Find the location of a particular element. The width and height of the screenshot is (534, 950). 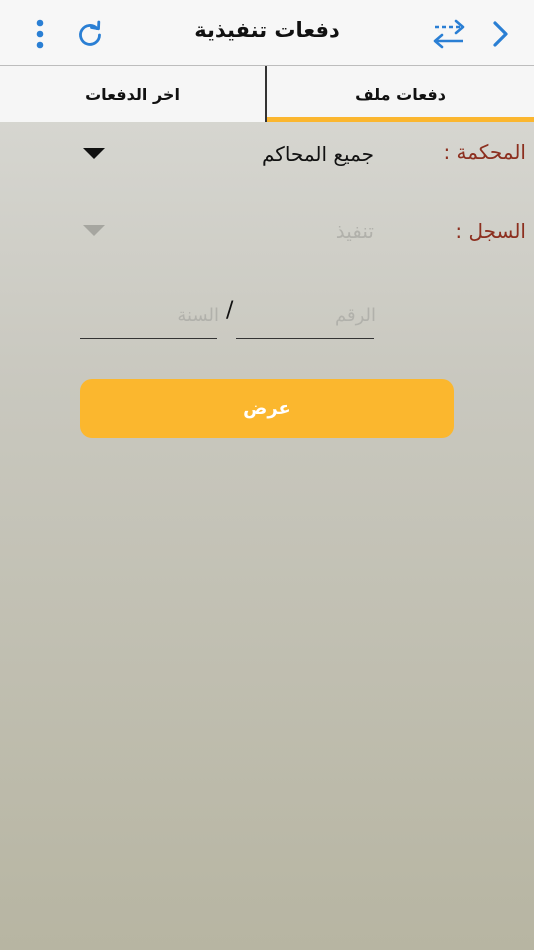

register-label: السجل : is located at coordinates (490, 231).